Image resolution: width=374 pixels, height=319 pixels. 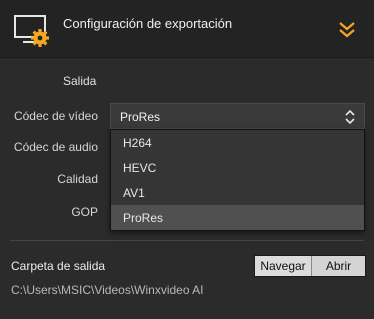 What do you see at coordinates (107, 290) in the screenshot?
I see `output-path-text: C:\Users\MSIC\Videos\Winxvideo AI` at bounding box center [107, 290].